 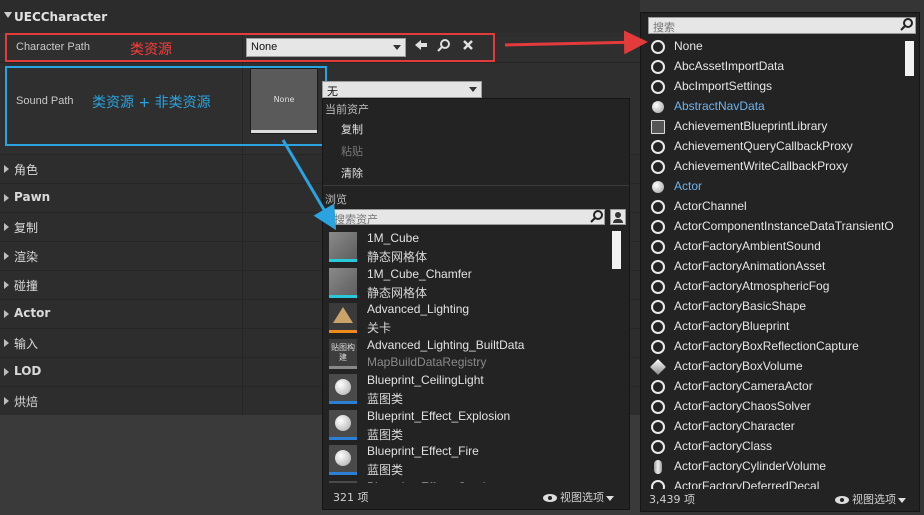 I want to click on section-current-asset: 当前资产, so click(x=347, y=109).